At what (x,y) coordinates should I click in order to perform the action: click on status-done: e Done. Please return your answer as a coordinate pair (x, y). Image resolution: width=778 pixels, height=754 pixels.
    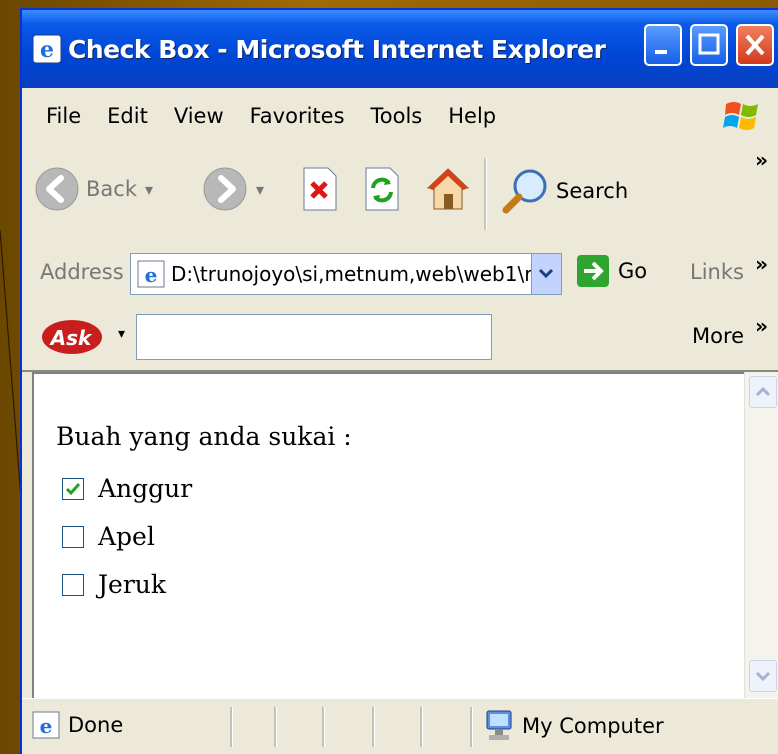
    Looking at the image, I should click on (77, 725).